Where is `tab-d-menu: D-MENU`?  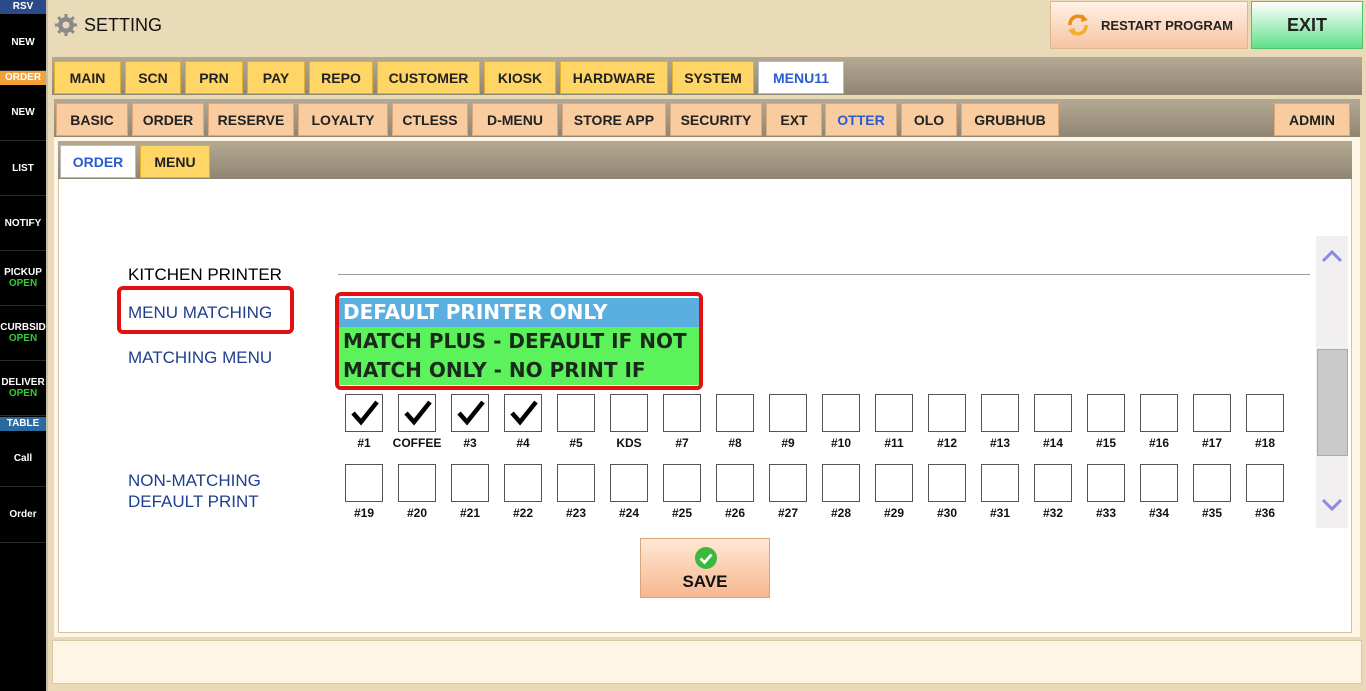 tab-d-menu: D-MENU is located at coordinates (515, 119).